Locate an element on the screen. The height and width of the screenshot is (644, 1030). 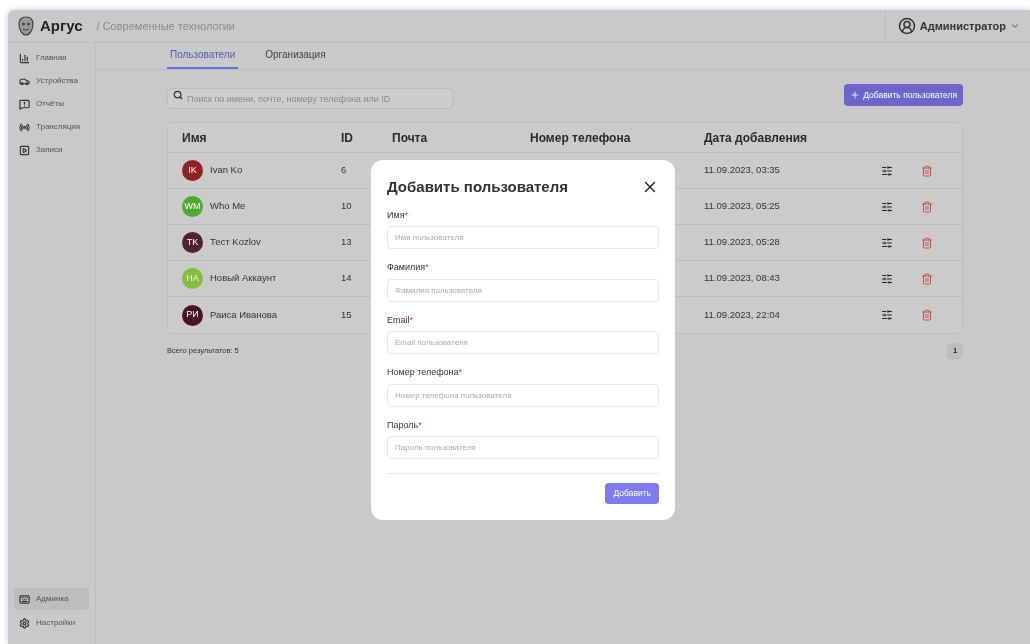
date-added: 11.09.2023, 22:04 is located at coordinates (742, 314).